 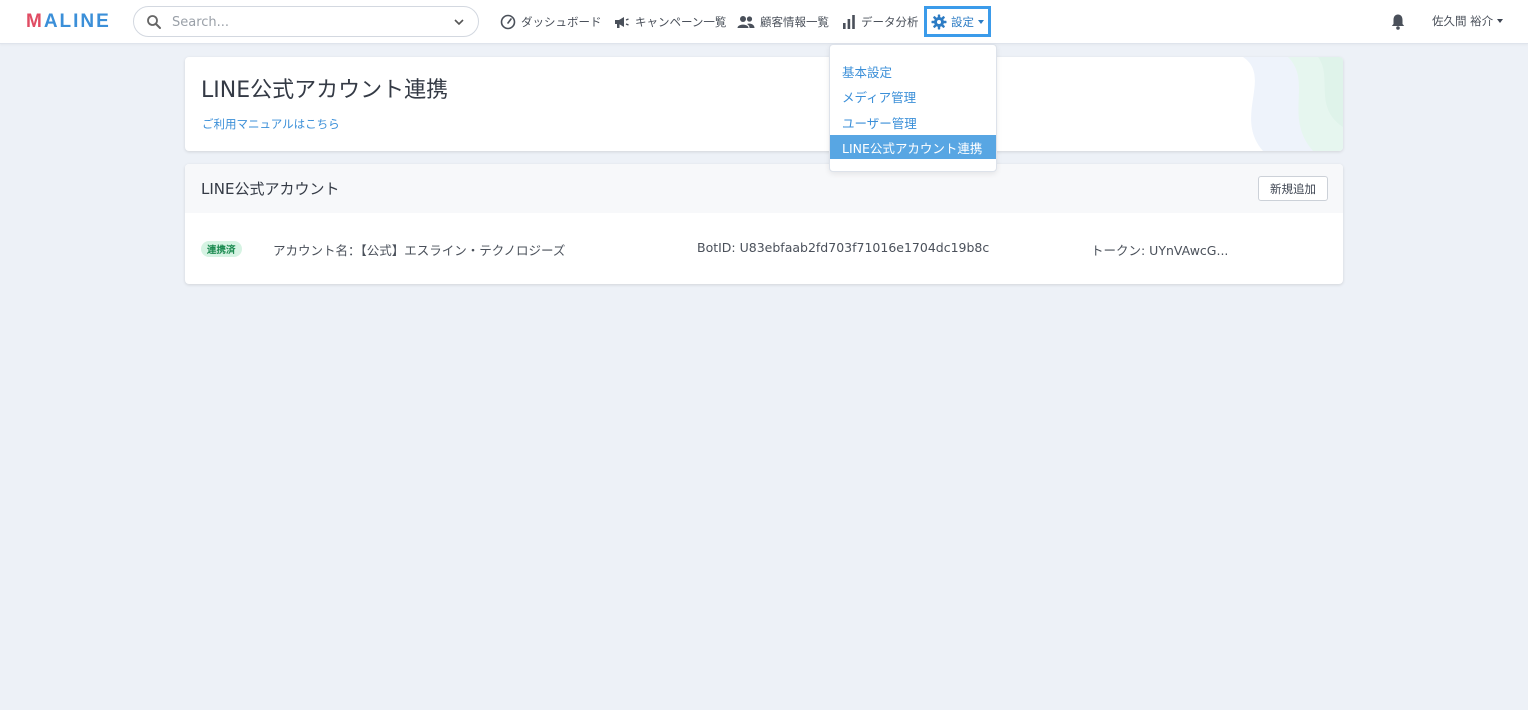 I want to click on nav-analytics-label: データ分析, so click(x=890, y=22).